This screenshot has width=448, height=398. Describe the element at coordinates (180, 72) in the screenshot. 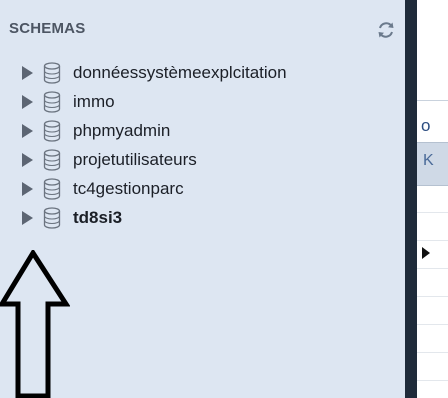

I see `schema-label: donnéessystèmeexplcitation` at that location.